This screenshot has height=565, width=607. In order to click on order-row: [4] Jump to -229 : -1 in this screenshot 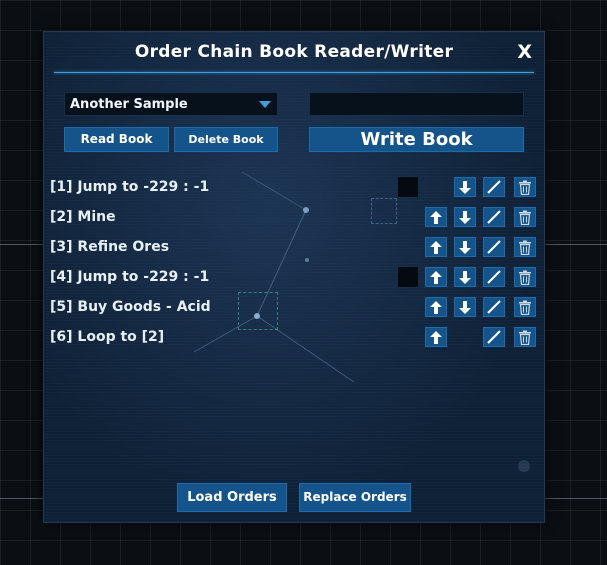, I will do `click(294, 277)`.